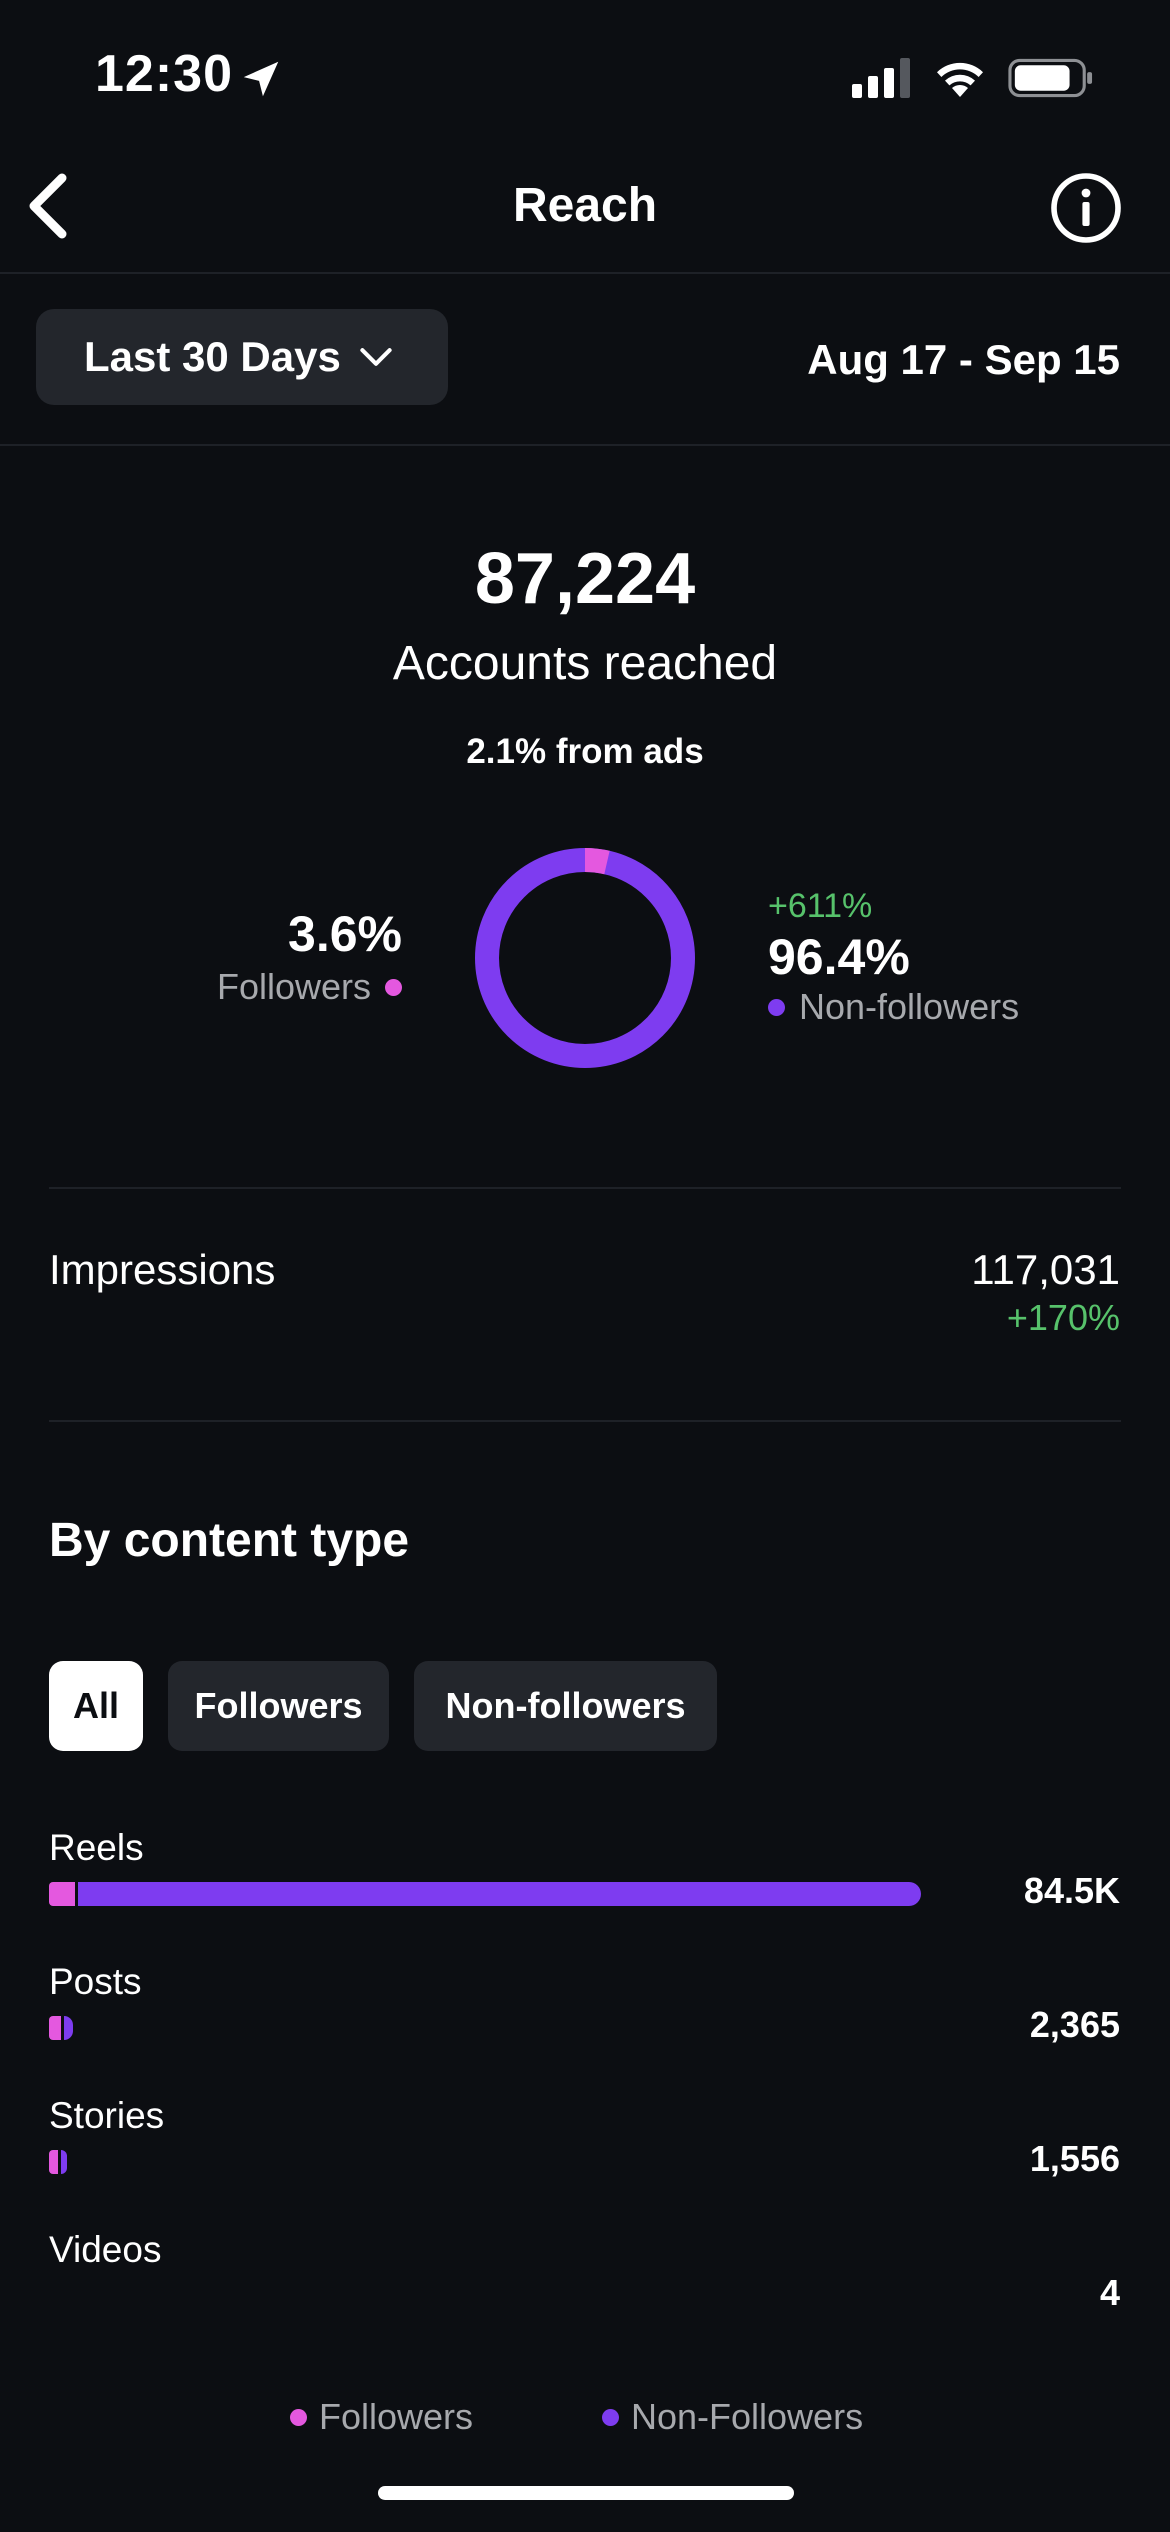 The image size is (1170, 2532). Describe the element at coordinates (1045, 1269) in the screenshot. I see `impressions-value: 117,031` at that location.